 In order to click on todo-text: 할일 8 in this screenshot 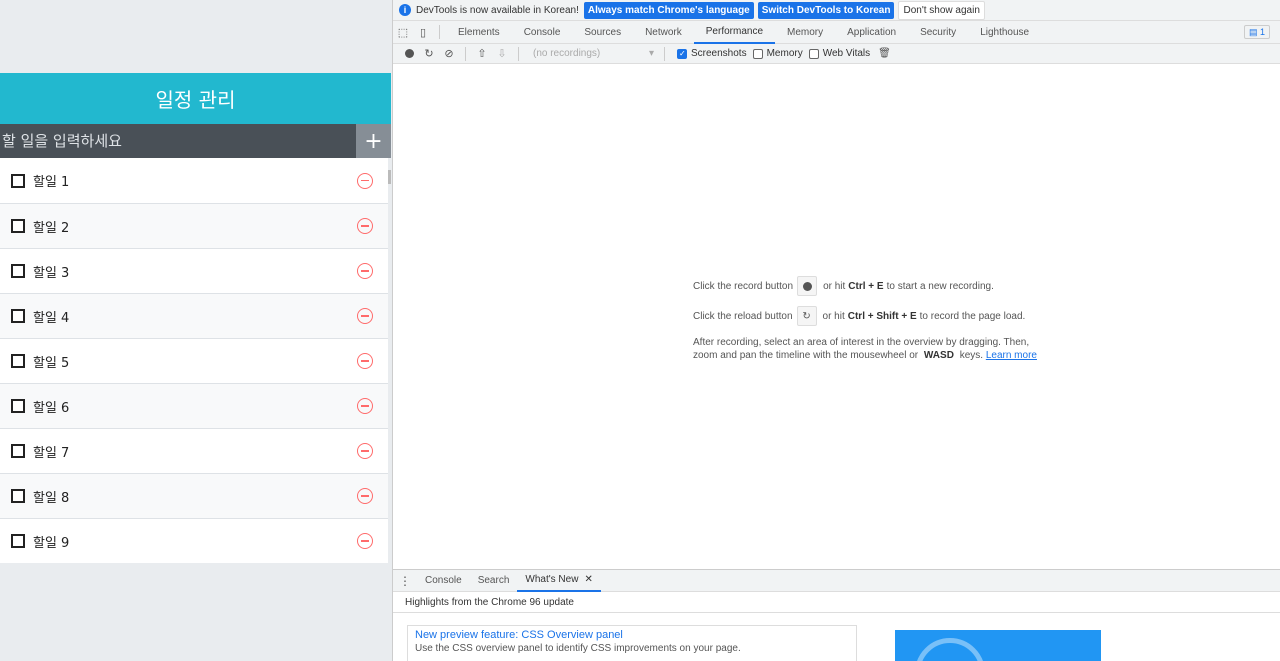, I will do `click(195, 496)`.